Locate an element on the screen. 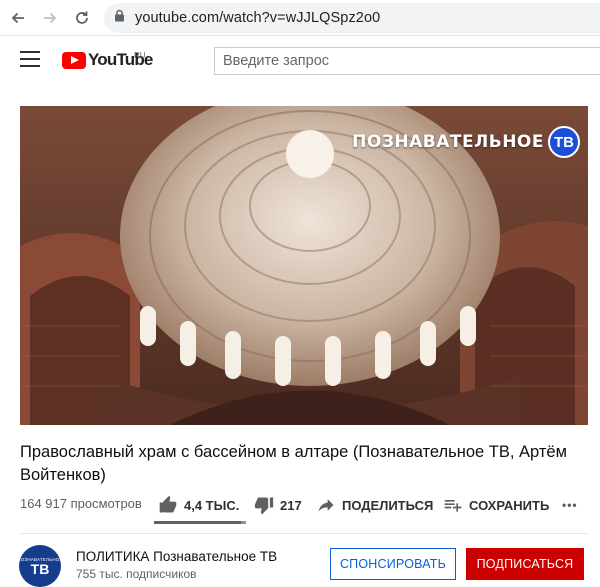 Image resolution: width=600 pixels, height=587 pixels. more-icon: ••• is located at coordinates (570, 505).